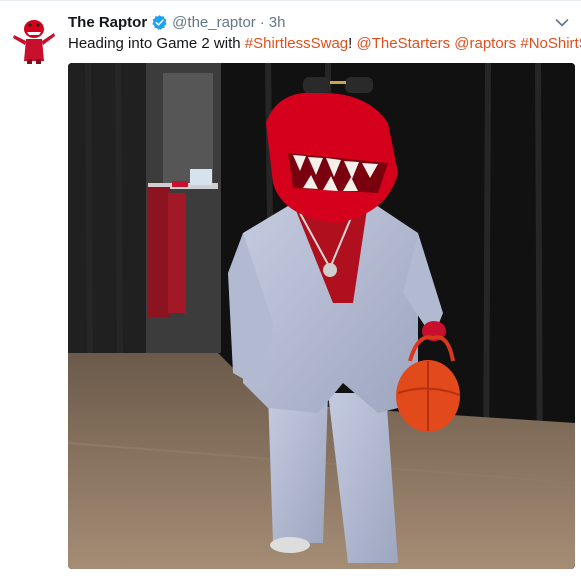 The image size is (581, 579). I want to click on verified-badge-icon, so click(159, 22).